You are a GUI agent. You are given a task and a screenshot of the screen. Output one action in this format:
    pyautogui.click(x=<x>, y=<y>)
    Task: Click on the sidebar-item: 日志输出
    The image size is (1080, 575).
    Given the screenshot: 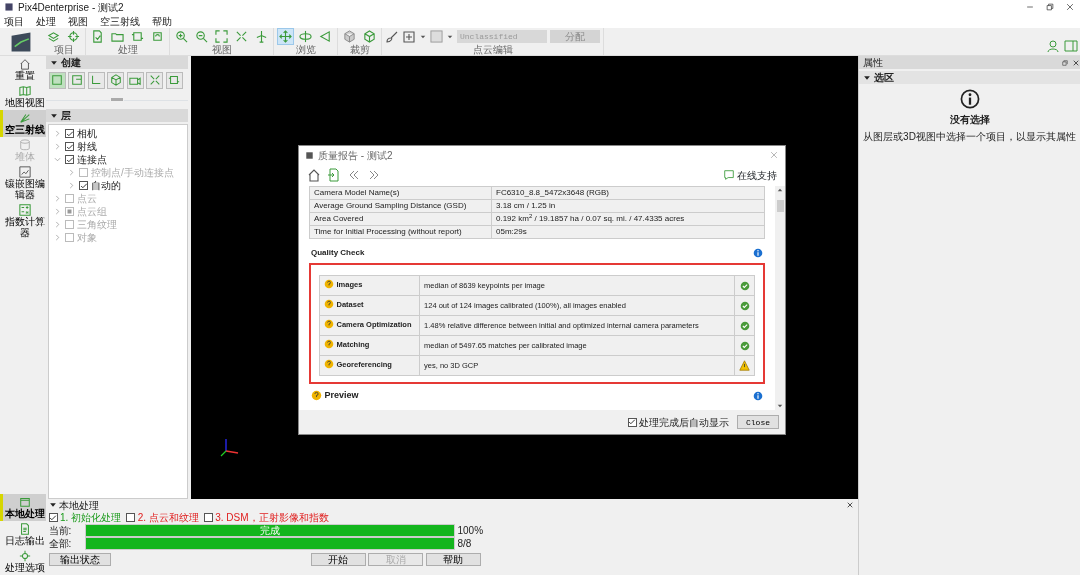 What is the action you would take?
    pyautogui.click(x=23, y=534)
    